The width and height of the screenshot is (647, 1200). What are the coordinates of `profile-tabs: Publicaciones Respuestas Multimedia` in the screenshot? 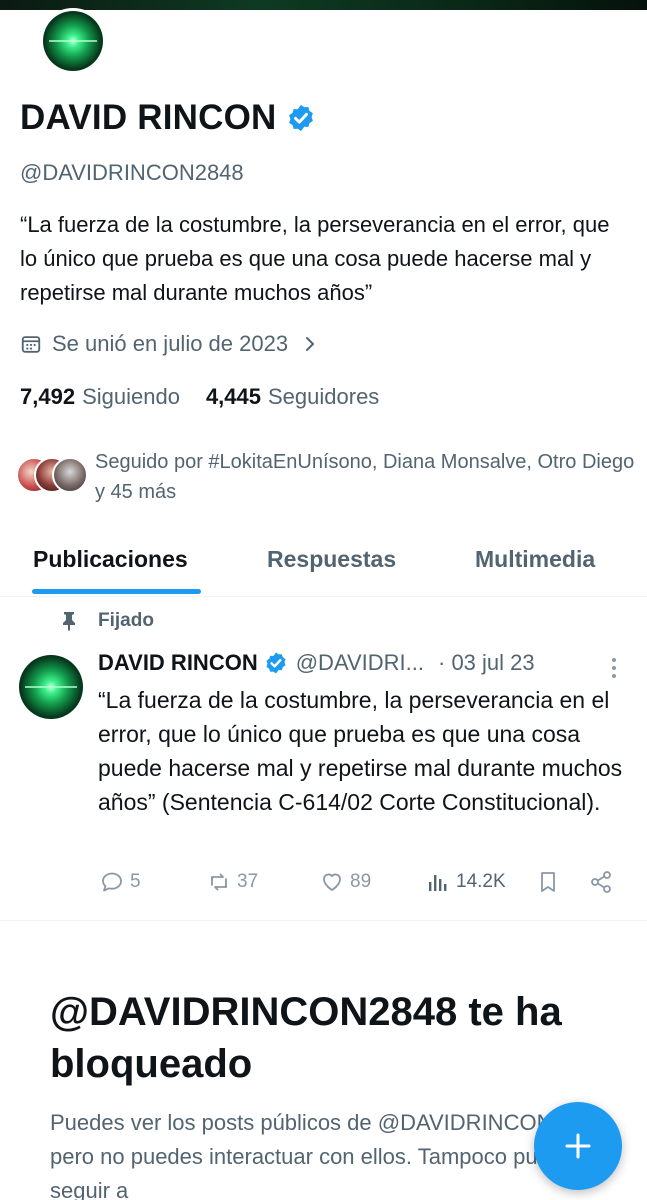 It's located at (323, 565).